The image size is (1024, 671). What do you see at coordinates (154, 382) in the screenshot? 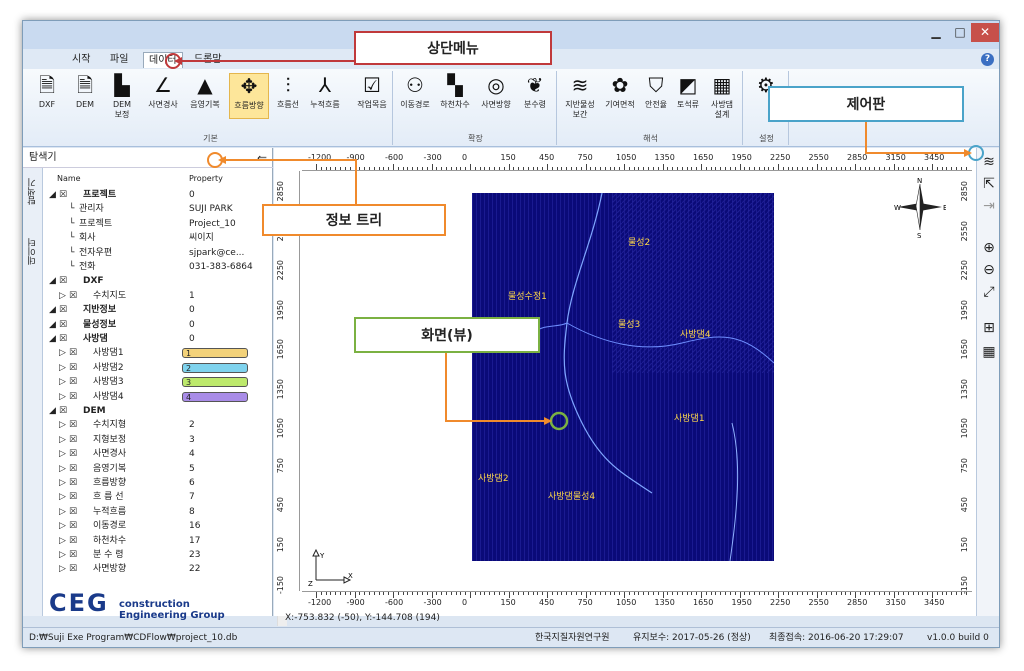
I see `tree-row: ▷ ☒ 사방댐3 3` at bounding box center [154, 382].